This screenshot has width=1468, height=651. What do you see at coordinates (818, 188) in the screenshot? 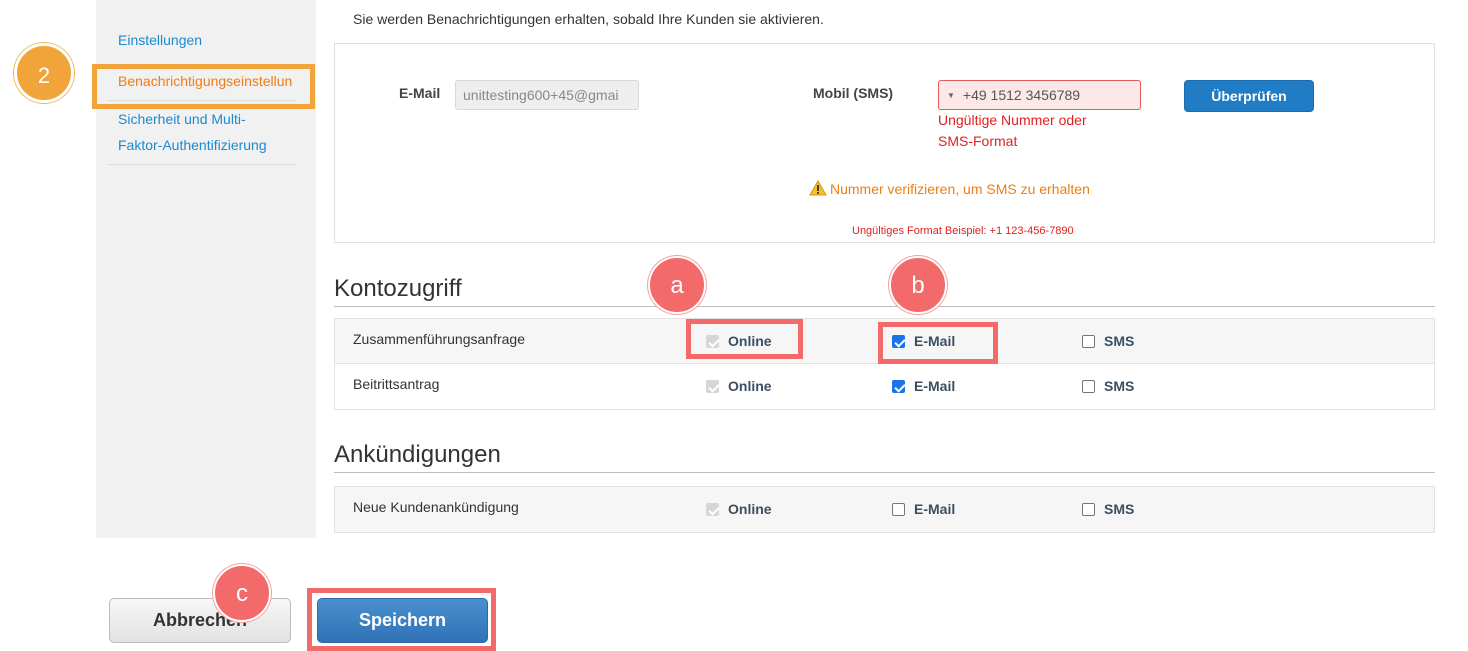
I see `warning-icon` at bounding box center [818, 188].